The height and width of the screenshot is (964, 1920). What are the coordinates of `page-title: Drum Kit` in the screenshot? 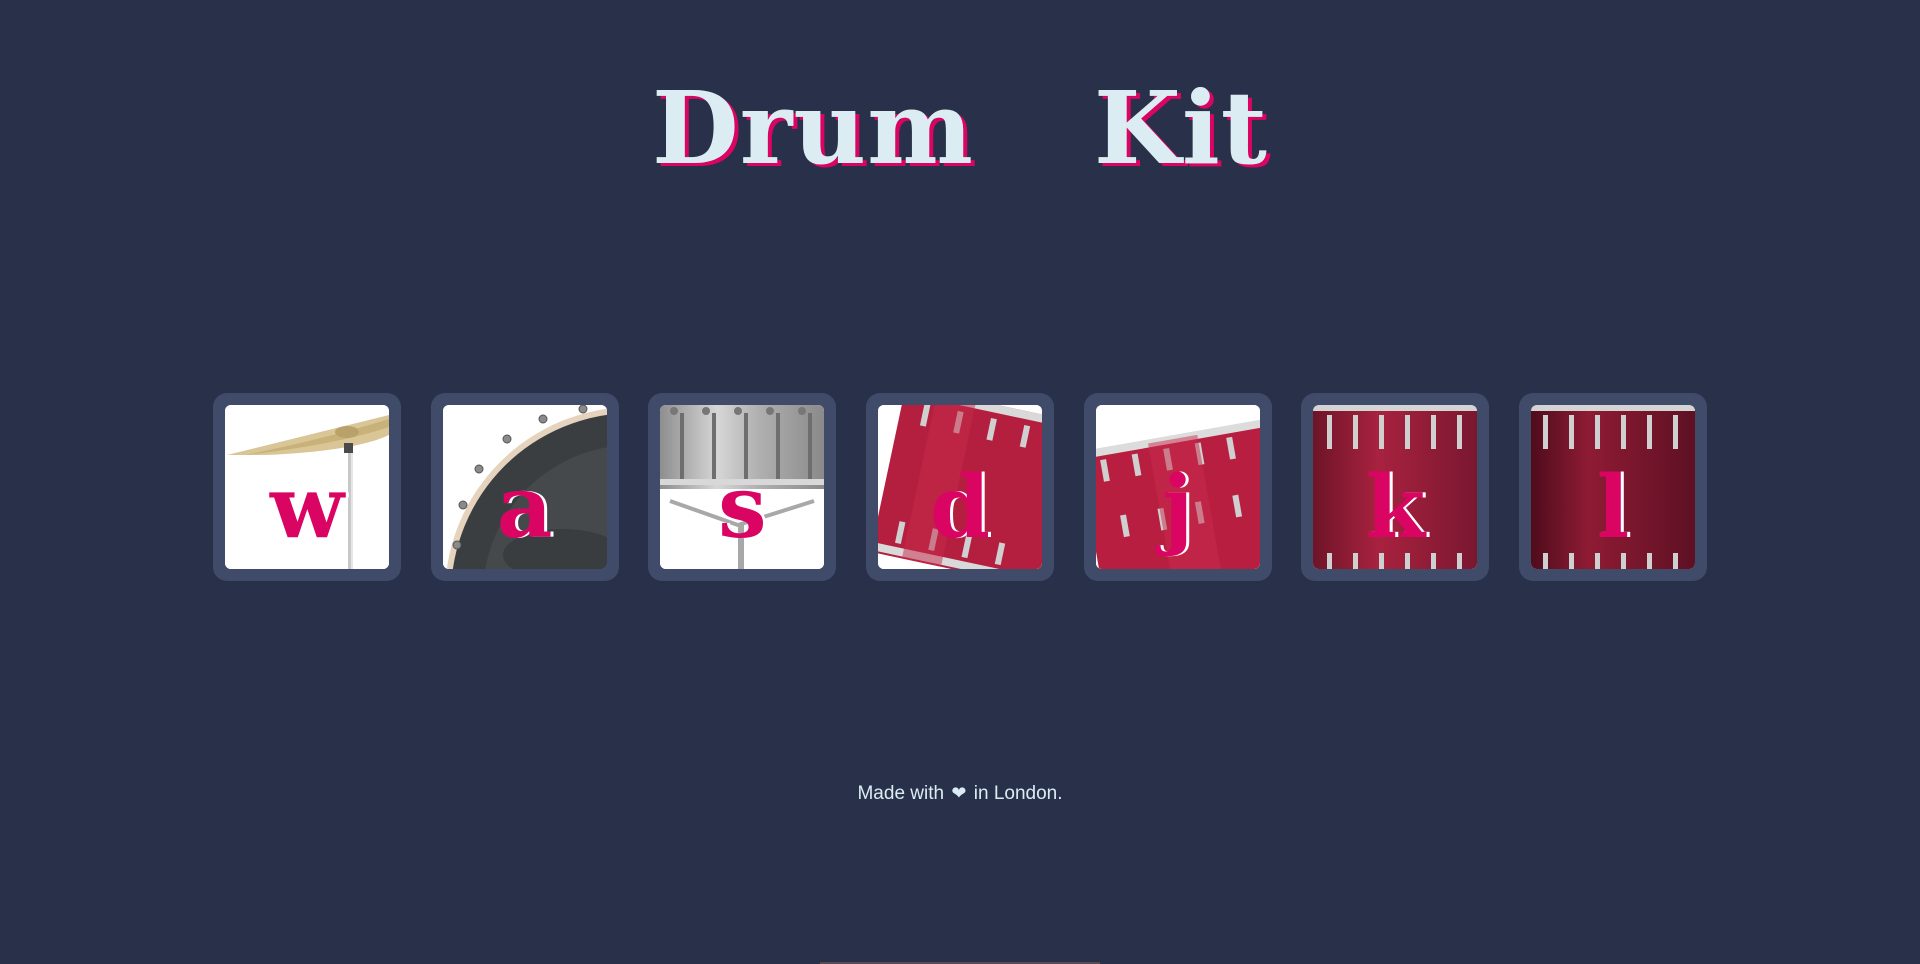 It's located at (960, 128).